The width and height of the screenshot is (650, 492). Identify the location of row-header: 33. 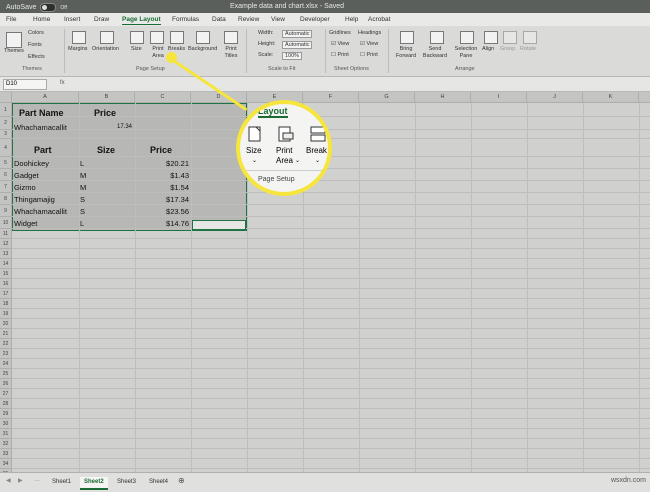
(6, 454).